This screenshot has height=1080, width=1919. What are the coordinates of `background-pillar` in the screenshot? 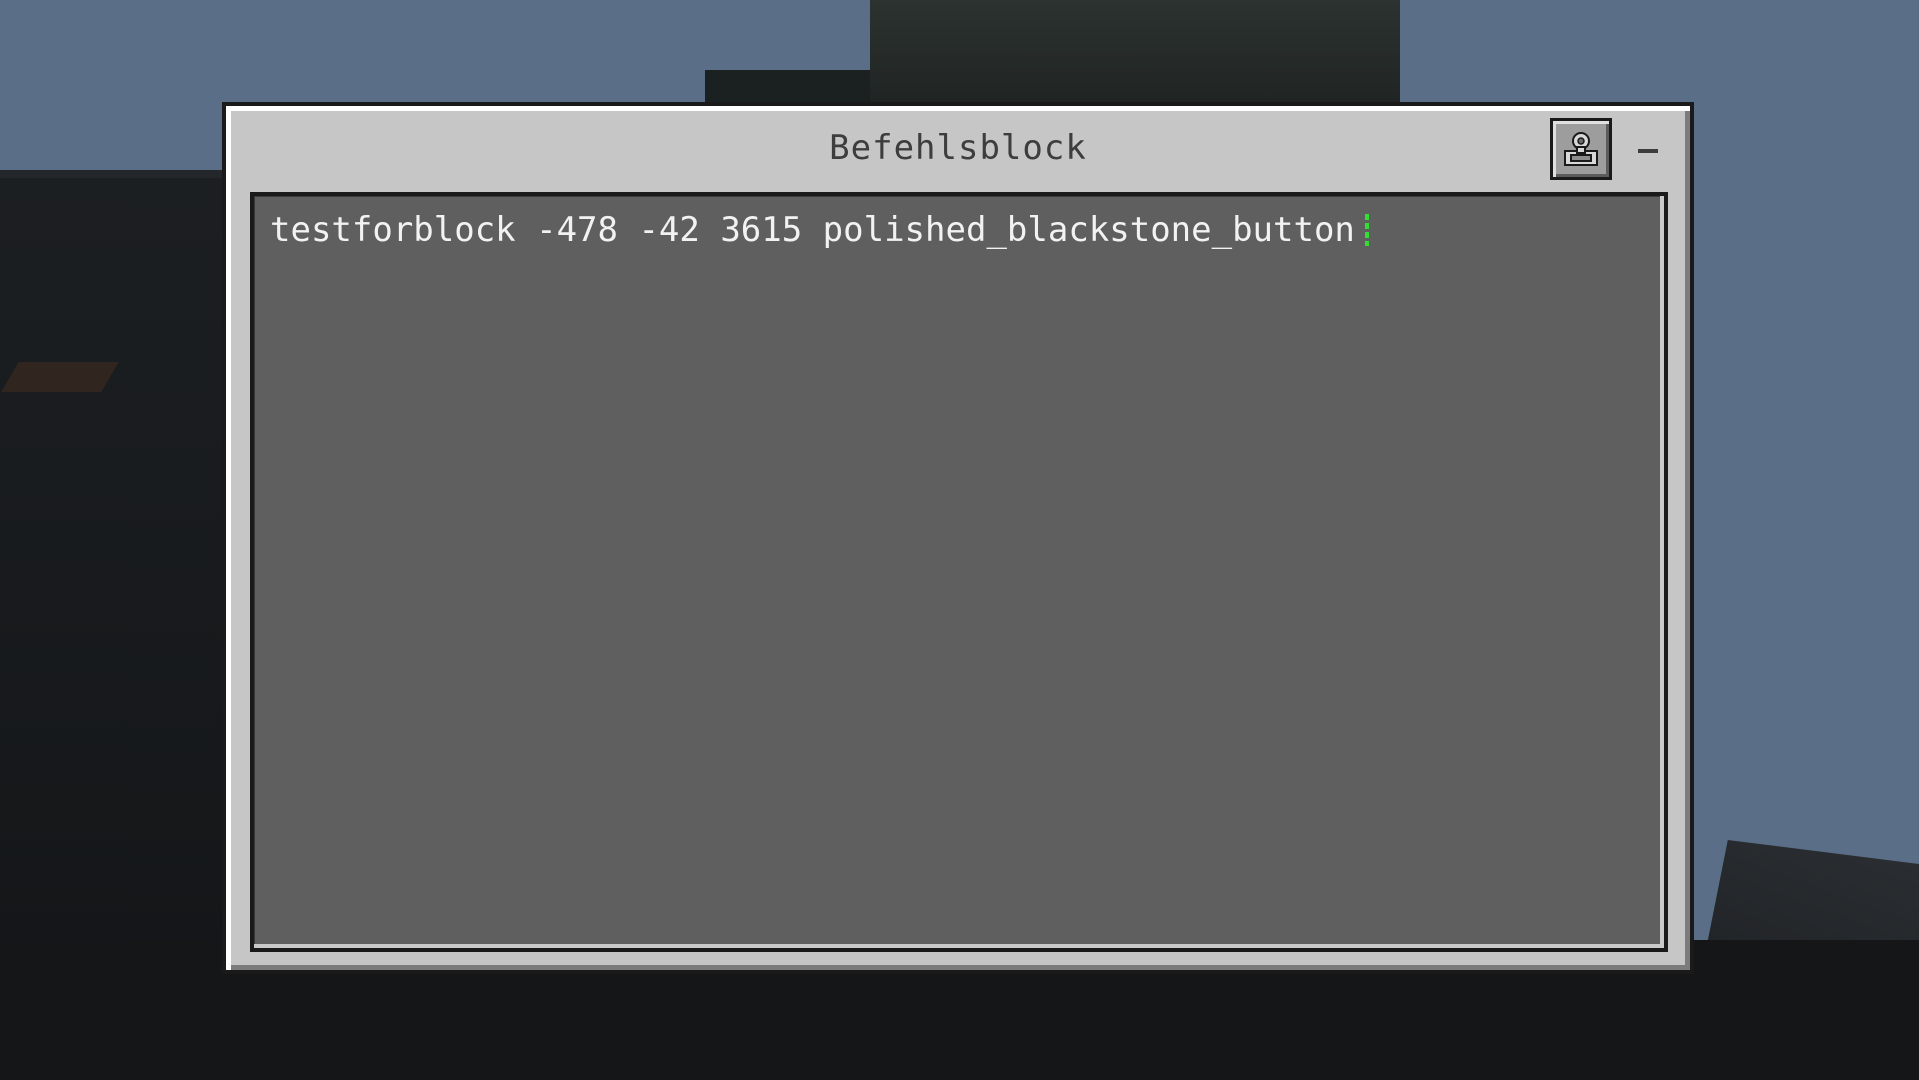 It's located at (1135, 55).